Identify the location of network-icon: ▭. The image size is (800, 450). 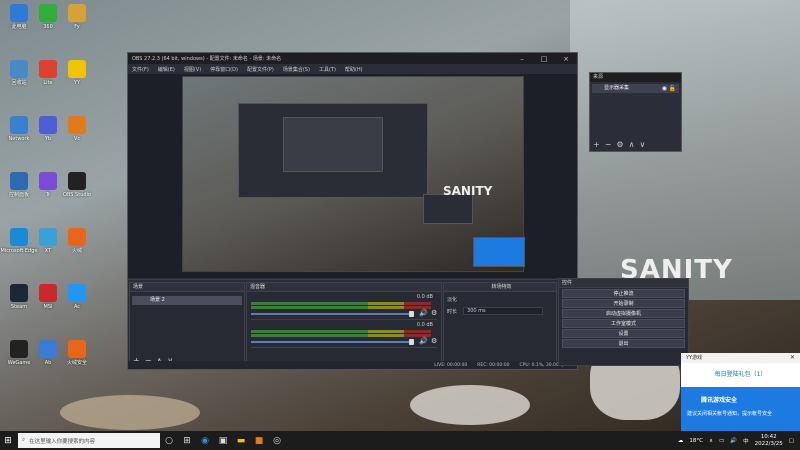
(721, 441).